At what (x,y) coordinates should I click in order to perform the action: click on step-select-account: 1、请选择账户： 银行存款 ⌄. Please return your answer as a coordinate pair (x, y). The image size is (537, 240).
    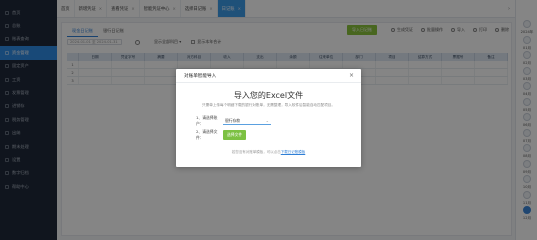
    Looking at the image, I should click on (233, 121).